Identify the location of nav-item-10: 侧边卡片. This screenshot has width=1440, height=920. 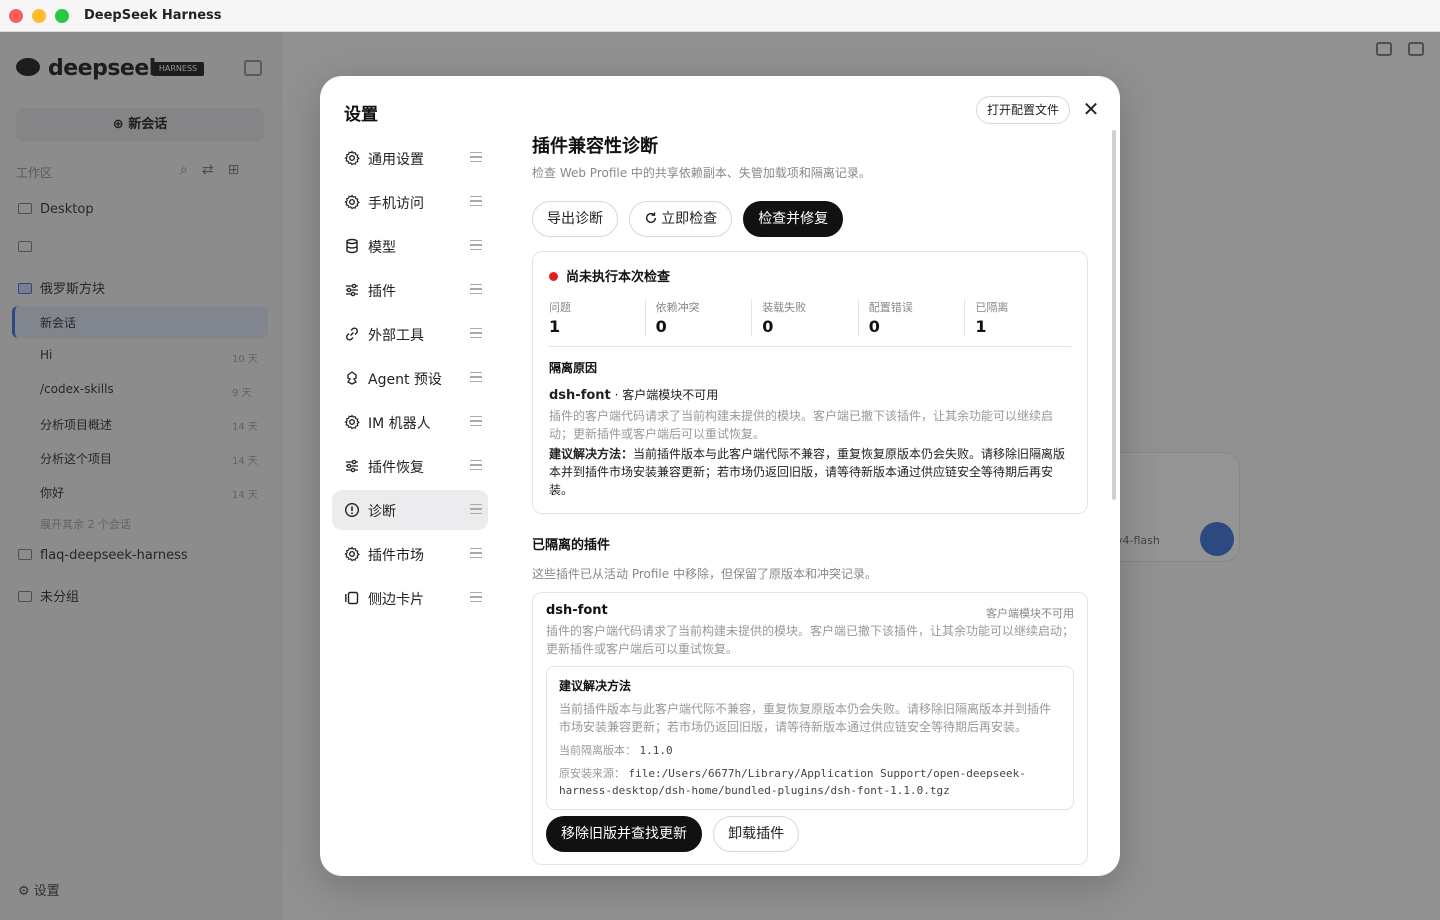
(410, 598).